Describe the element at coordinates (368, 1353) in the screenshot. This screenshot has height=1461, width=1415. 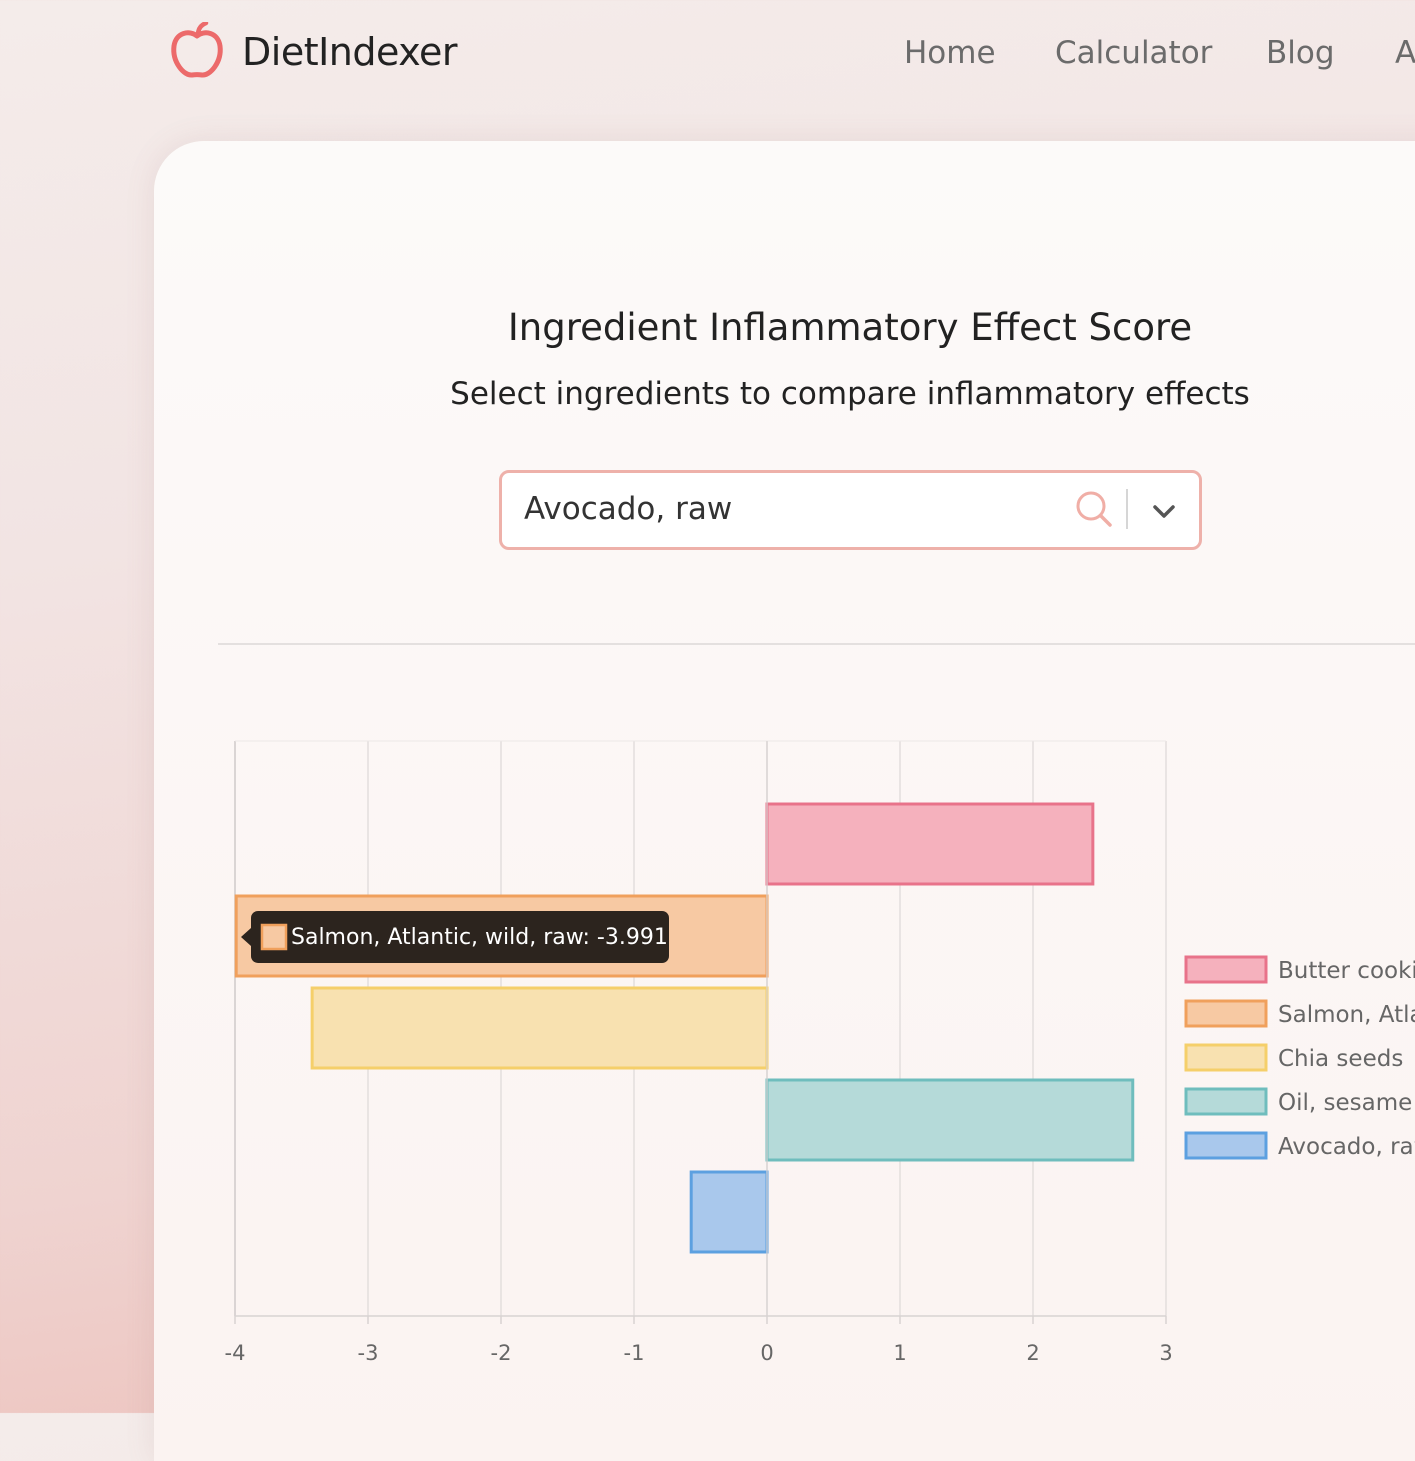
I see `x-tick-label: -3` at that location.